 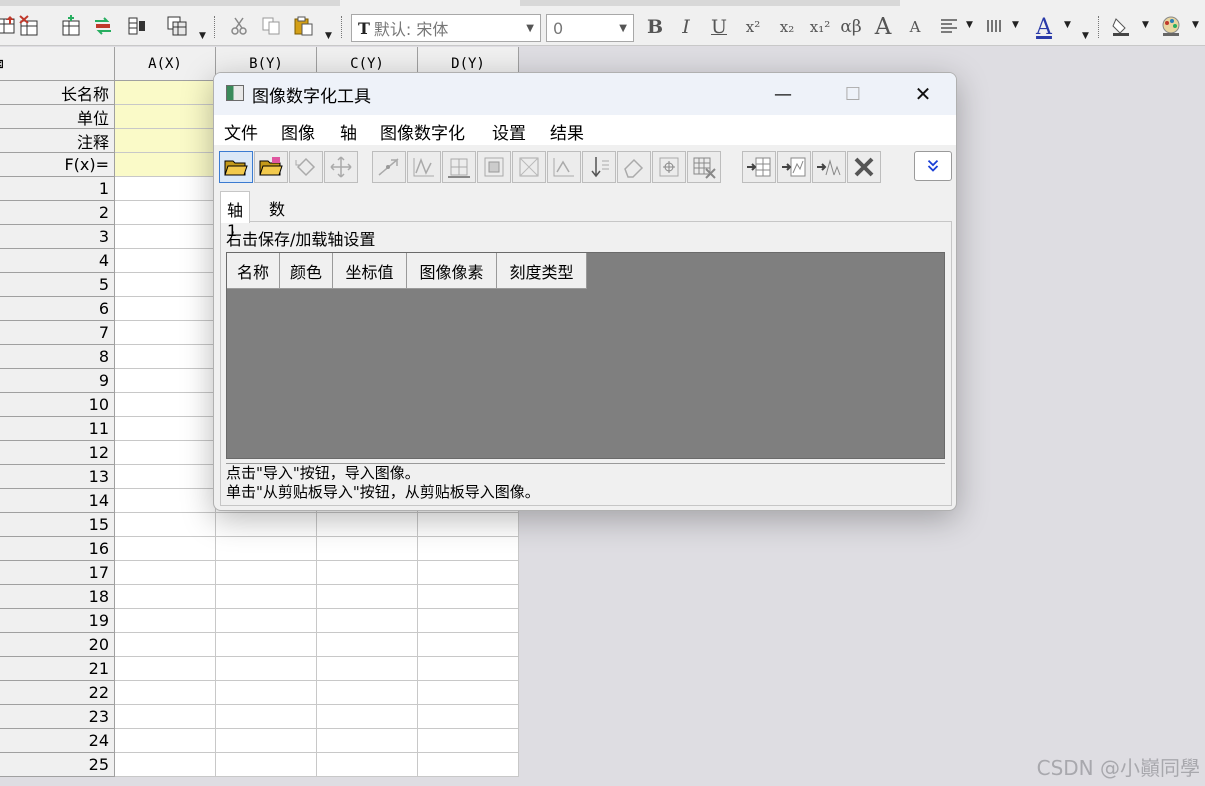 What do you see at coordinates (686, 27) in the screenshot?
I see `italic-button: I` at bounding box center [686, 27].